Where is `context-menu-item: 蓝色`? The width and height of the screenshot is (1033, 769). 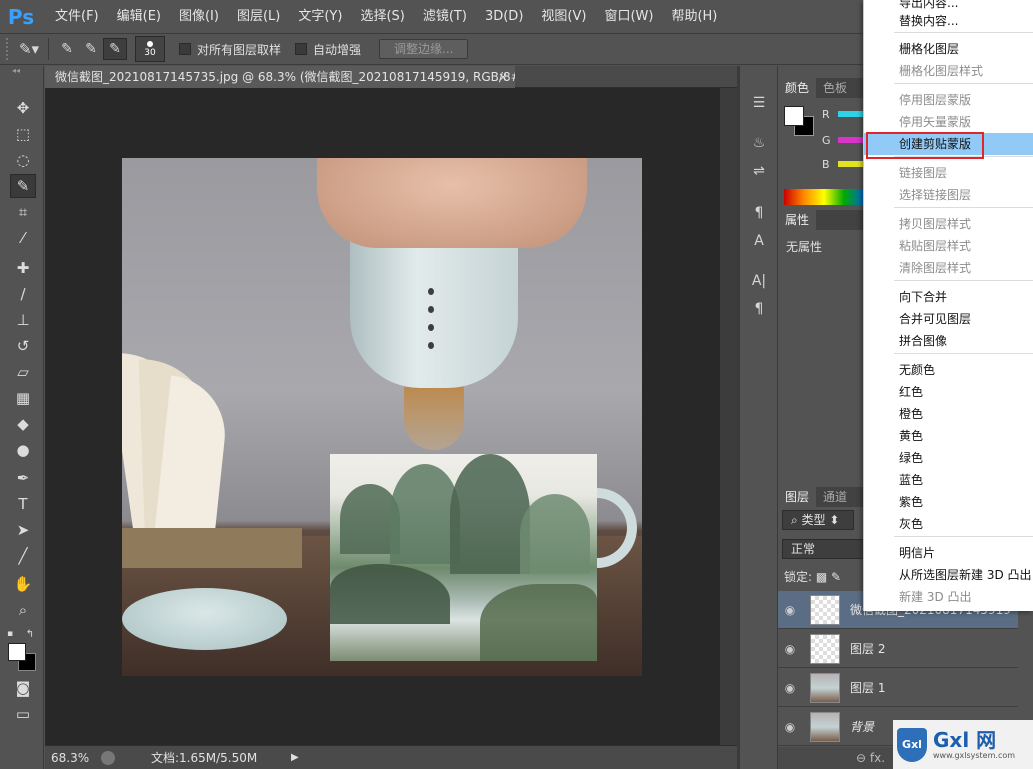
context-menu-item: 蓝色 is located at coordinates (948, 480).